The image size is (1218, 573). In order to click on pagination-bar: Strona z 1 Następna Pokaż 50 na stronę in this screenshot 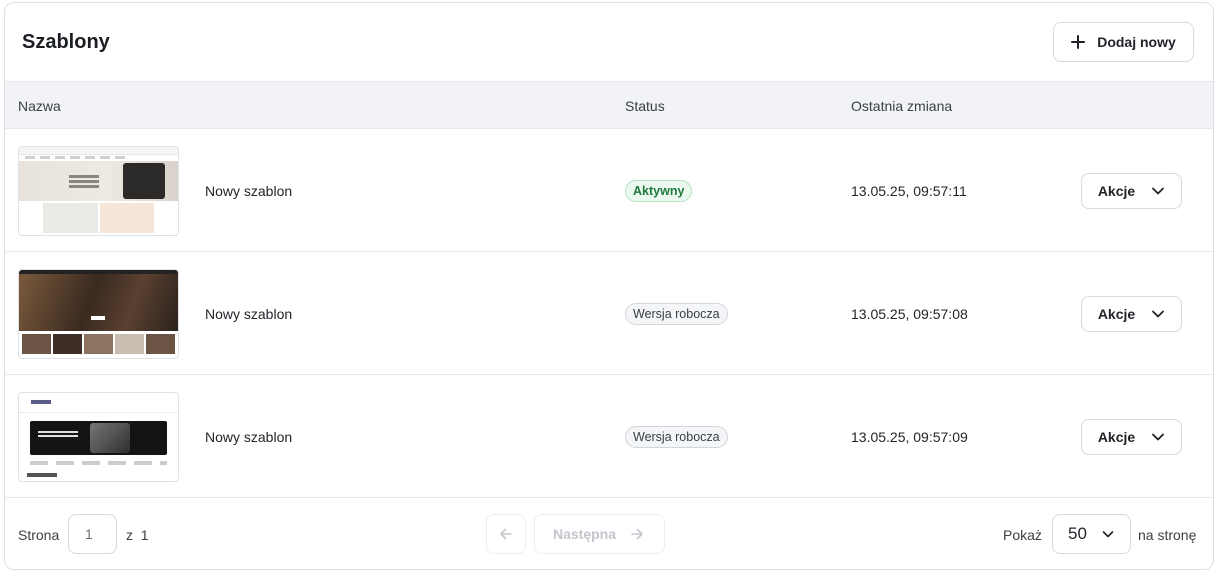, I will do `click(609, 533)`.